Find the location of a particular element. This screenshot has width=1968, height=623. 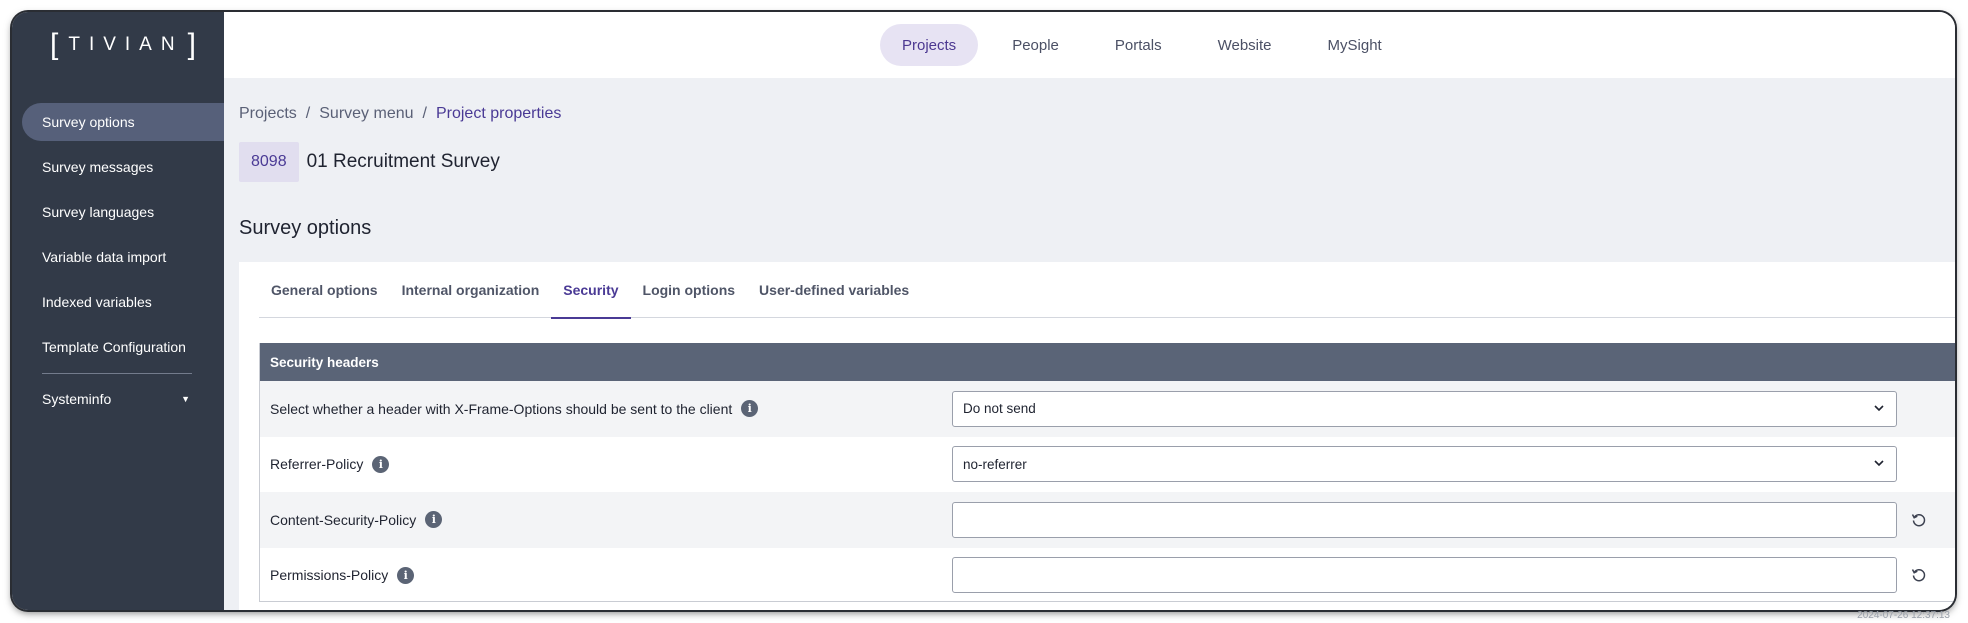

sidebar-item-label: Survey options is located at coordinates (88, 122).